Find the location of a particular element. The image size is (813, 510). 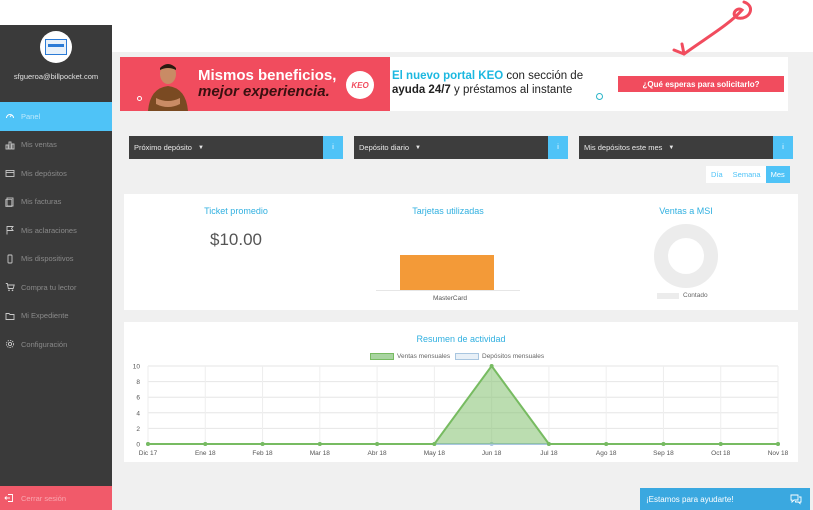

flag-icon is located at coordinates (9, 230).